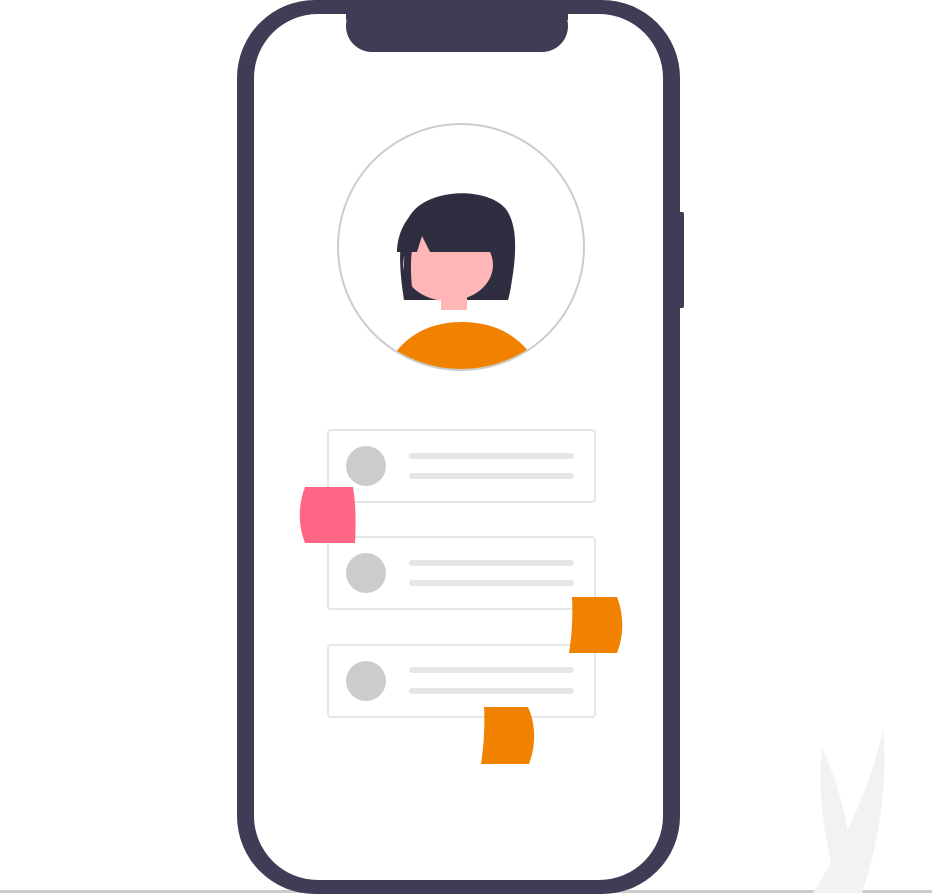 This screenshot has width=932, height=896. I want to click on plant-decoration, so click(849, 811).